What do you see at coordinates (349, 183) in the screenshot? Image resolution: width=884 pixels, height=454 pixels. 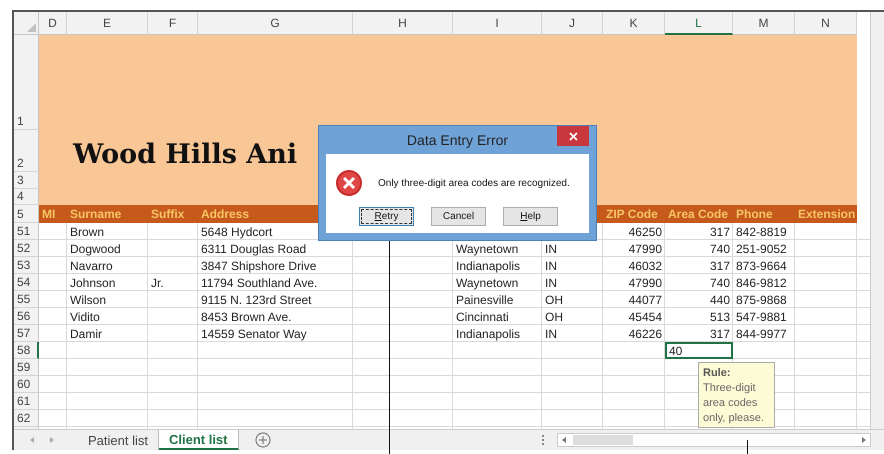 I see `error-icon` at bounding box center [349, 183].